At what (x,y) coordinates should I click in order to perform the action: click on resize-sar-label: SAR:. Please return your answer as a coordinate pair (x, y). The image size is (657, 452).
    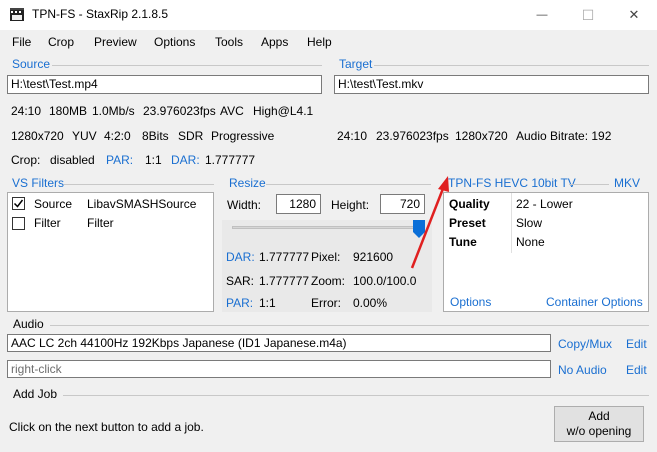
    Looking at the image, I should click on (240, 281).